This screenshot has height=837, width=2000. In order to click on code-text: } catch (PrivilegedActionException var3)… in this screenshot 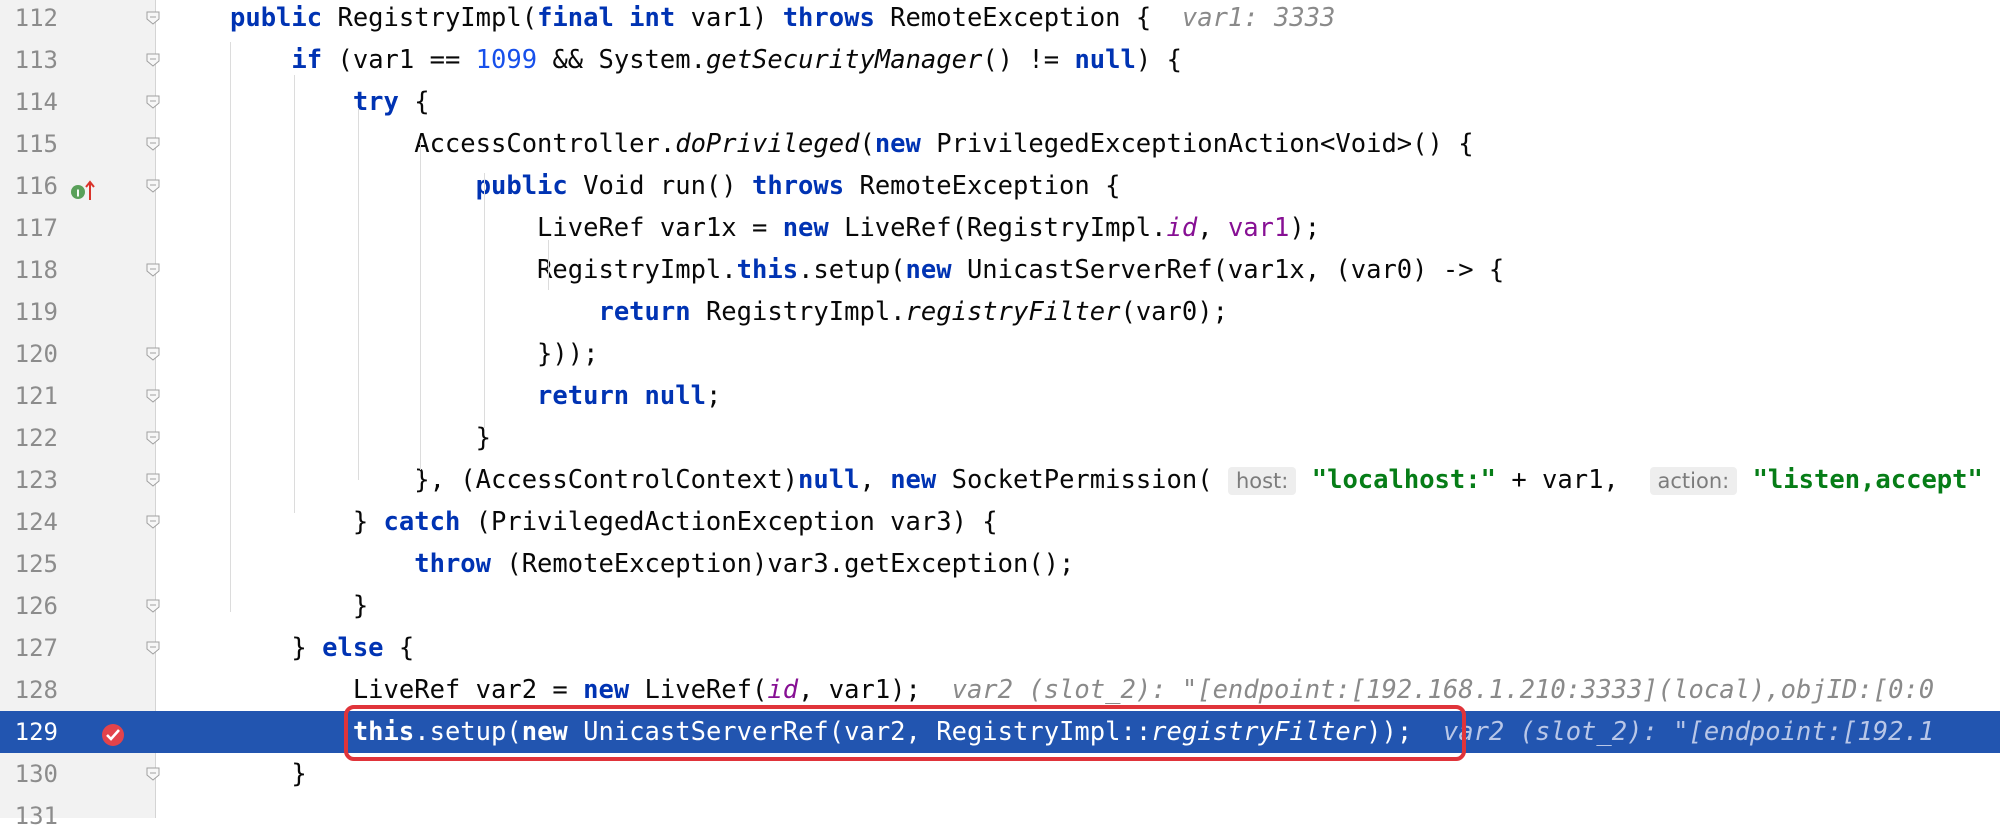, I will do `click(614, 522)`.